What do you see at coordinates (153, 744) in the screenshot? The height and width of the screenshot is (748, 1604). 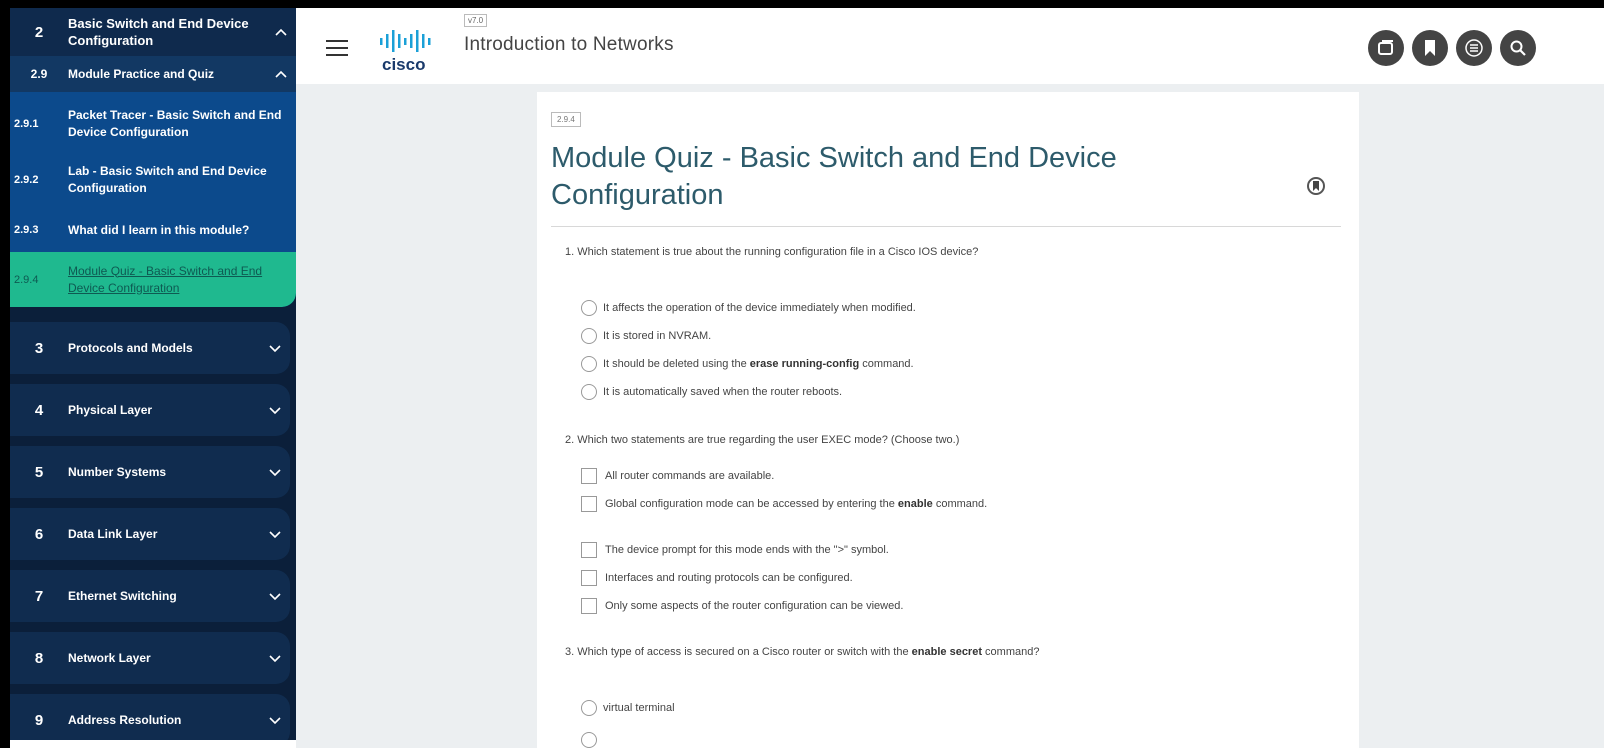 I see `sidebar-footer` at bounding box center [153, 744].